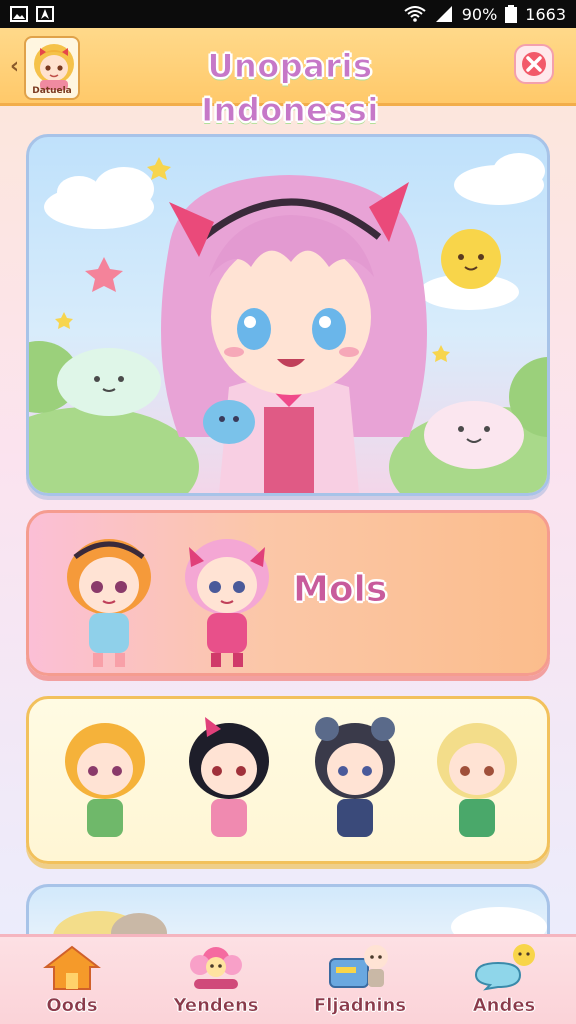  What do you see at coordinates (72, 967) in the screenshot?
I see `home-icon` at bounding box center [72, 967].